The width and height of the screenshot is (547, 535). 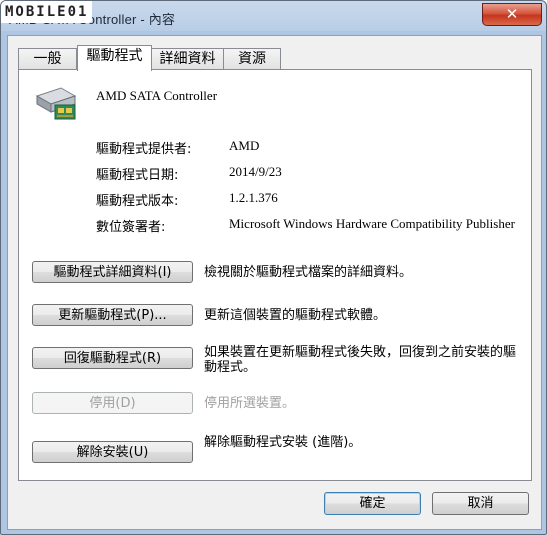 What do you see at coordinates (252, 58) in the screenshot?
I see `tab-resources: 資源` at bounding box center [252, 58].